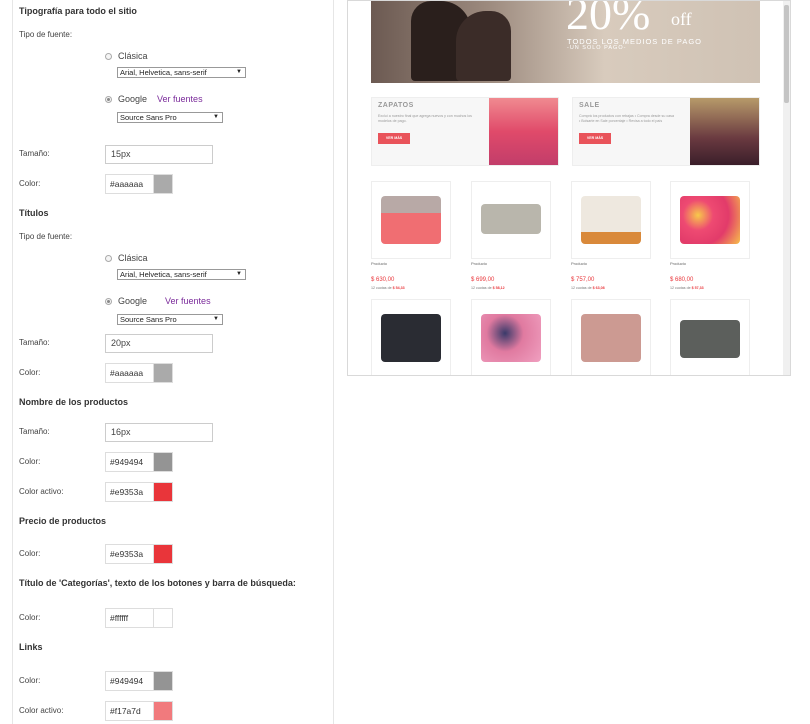  I want to click on product-price: $ 757,00, so click(583, 280).